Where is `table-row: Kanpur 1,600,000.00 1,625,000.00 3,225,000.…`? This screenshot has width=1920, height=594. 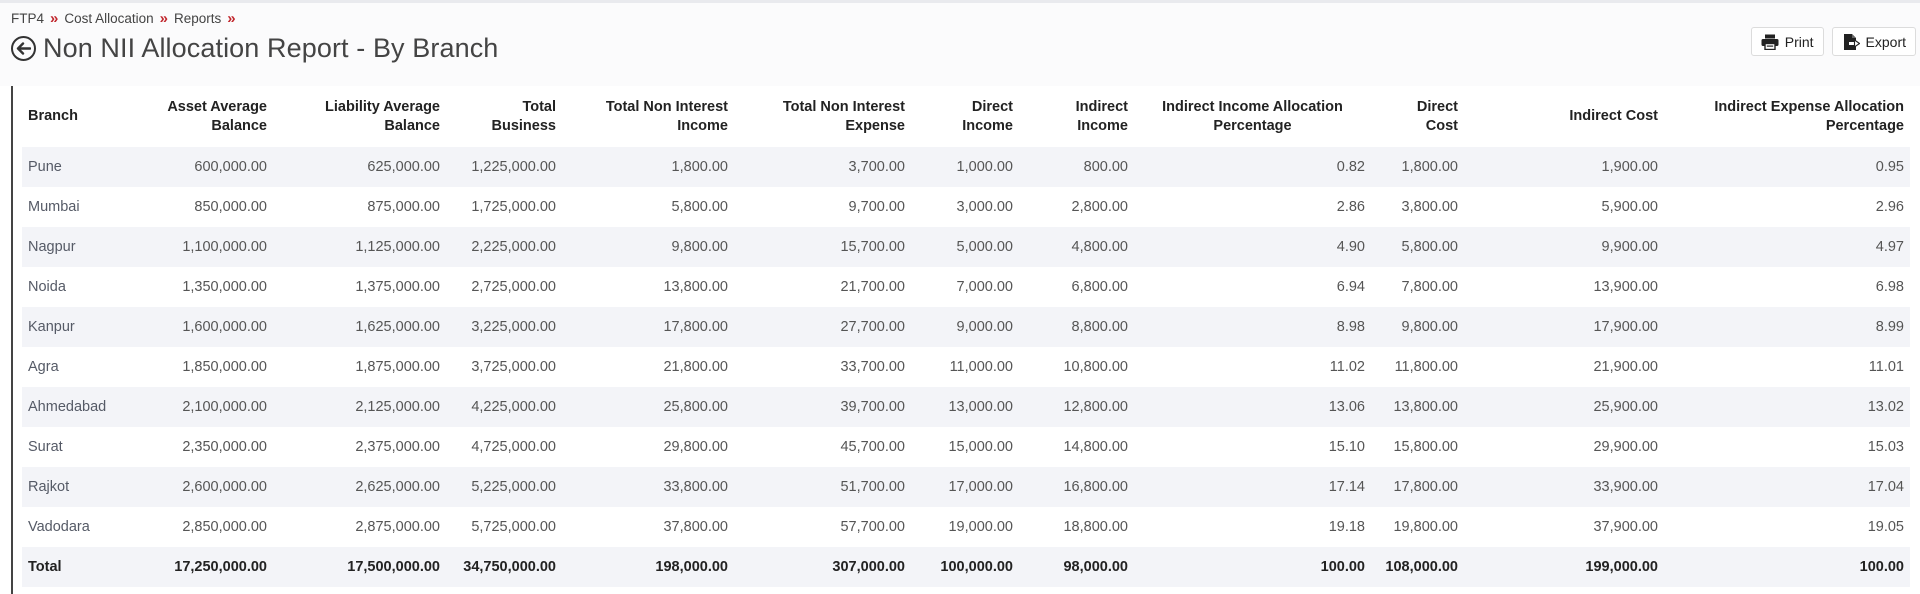 table-row: Kanpur 1,600,000.00 1,625,000.00 3,225,000.… is located at coordinates (966, 327).